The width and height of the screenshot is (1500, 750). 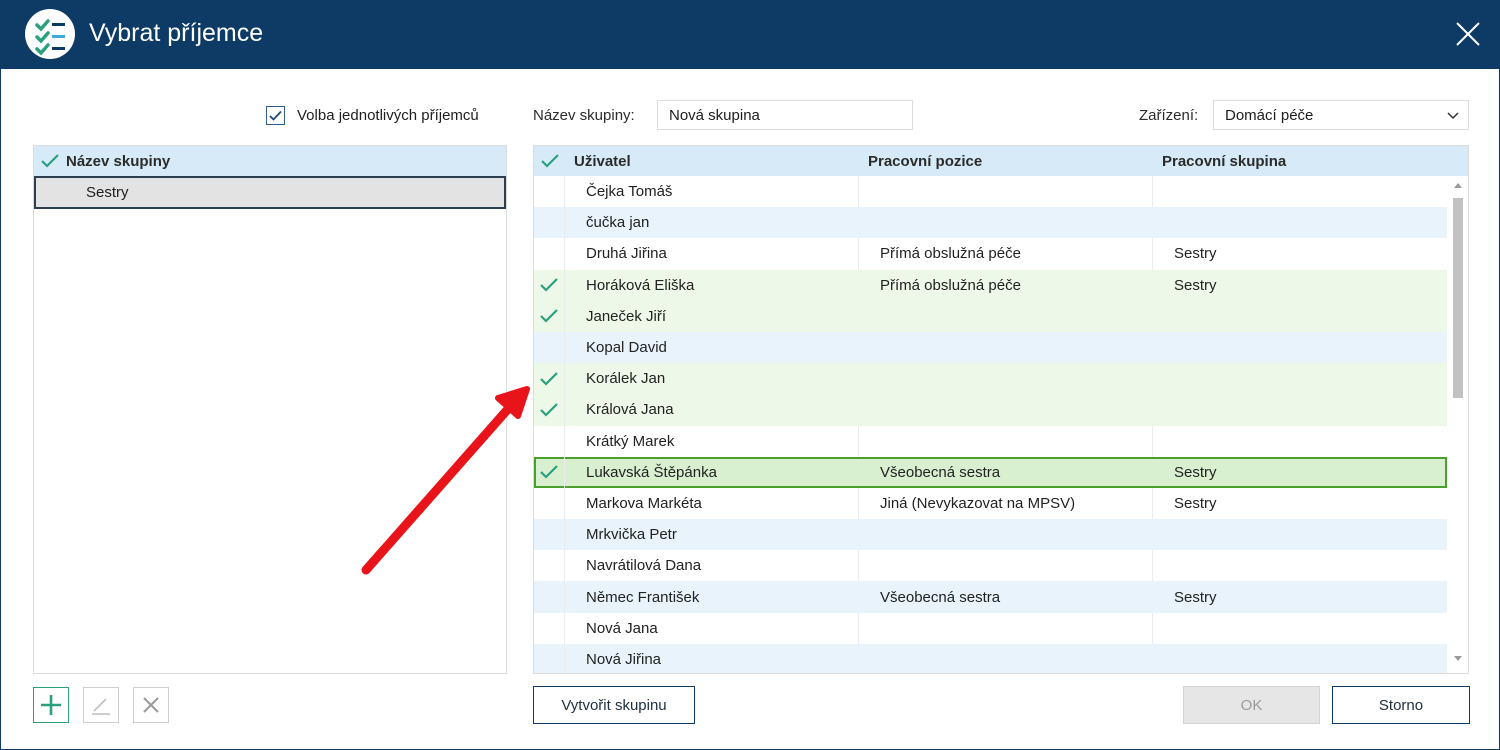 I want to click on user-column-header: Uživatel, so click(x=602, y=161).